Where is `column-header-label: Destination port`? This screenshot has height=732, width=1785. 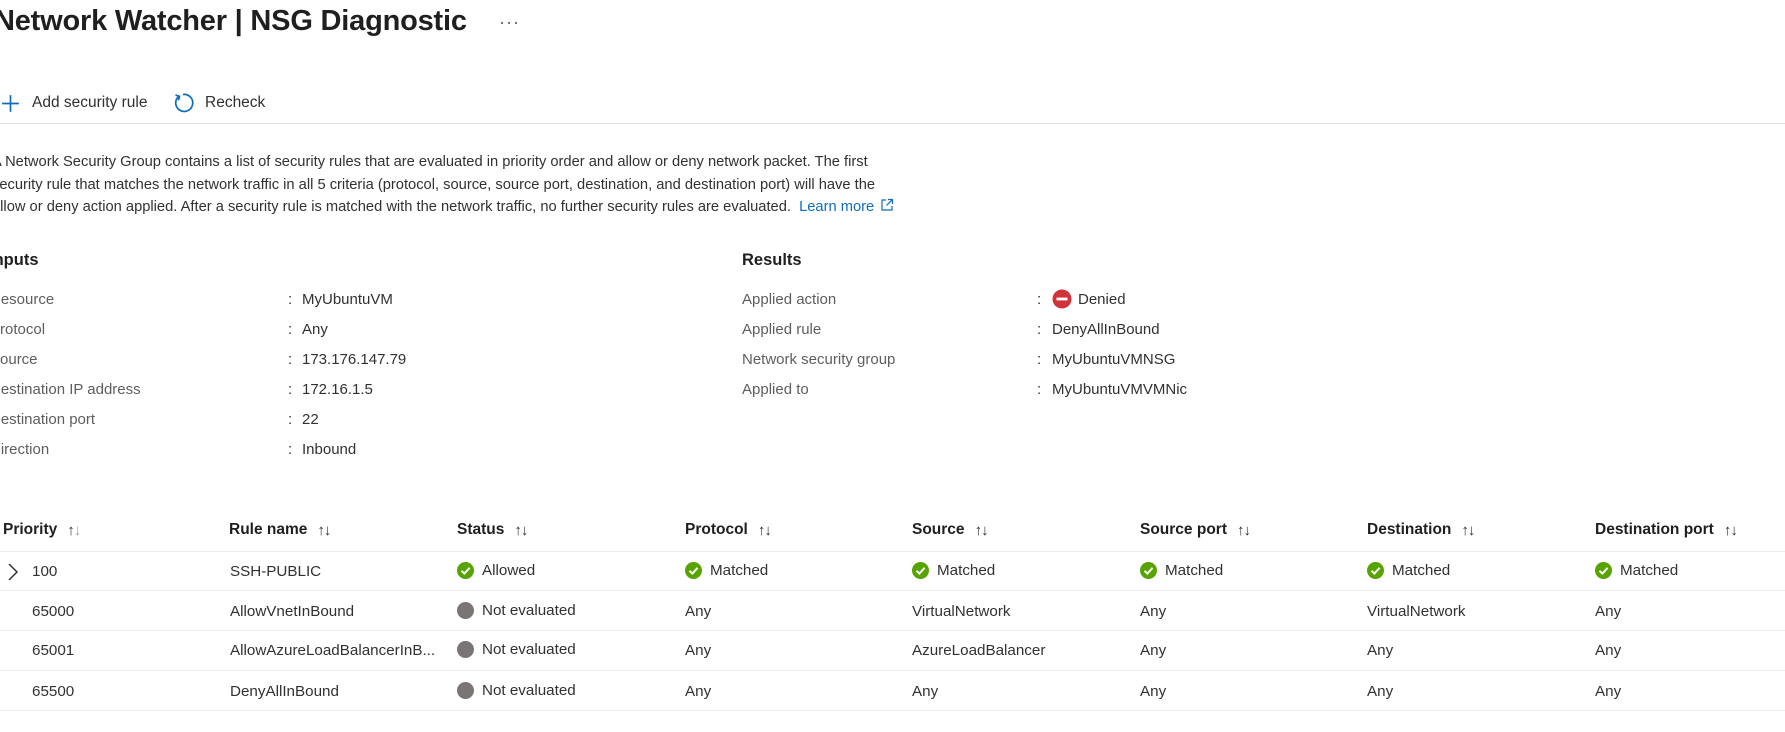 column-header-label: Destination port is located at coordinates (1654, 529).